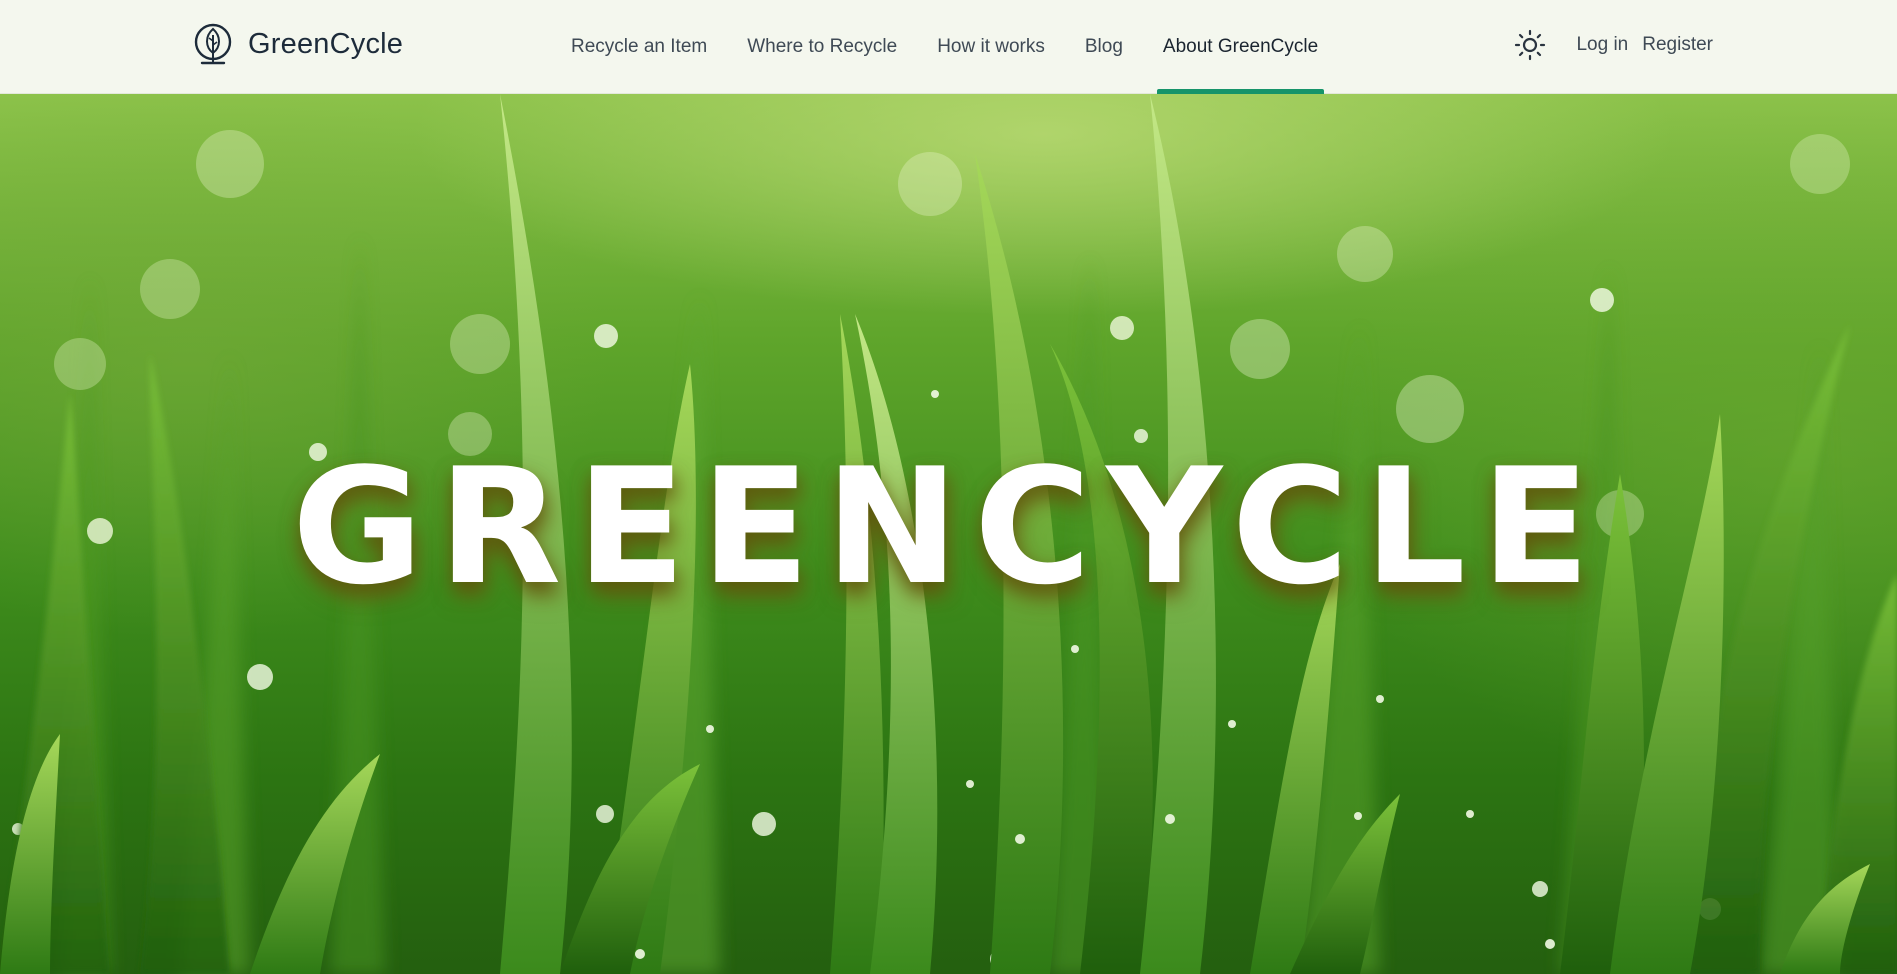 The image size is (1897, 974). What do you see at coordinates (1240, 47) in the screenshot?
I see `nav-item-about-greencycle: About GreenCycle` at bounding box center [1240, 47].